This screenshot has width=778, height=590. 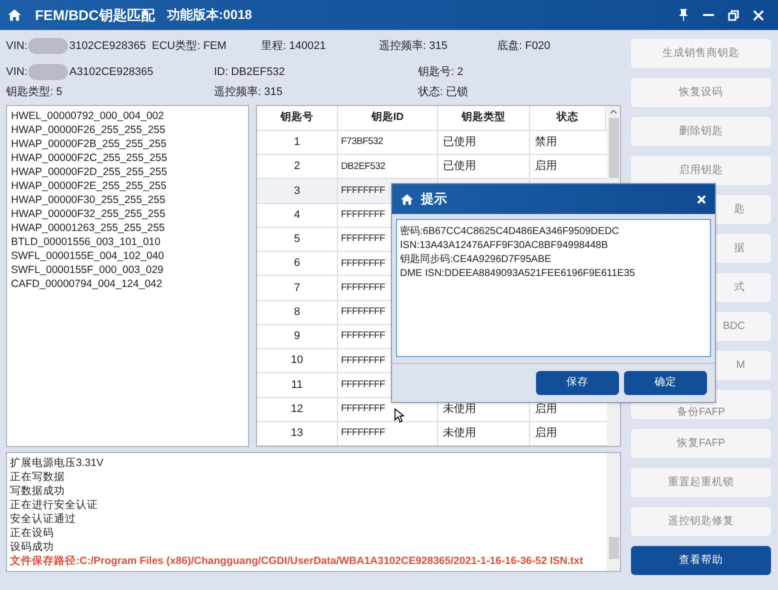 What do you see at coordinates (297, 360) in the screenshot?
I see `table-cell-text: 10` at bounding box center [297, 360].